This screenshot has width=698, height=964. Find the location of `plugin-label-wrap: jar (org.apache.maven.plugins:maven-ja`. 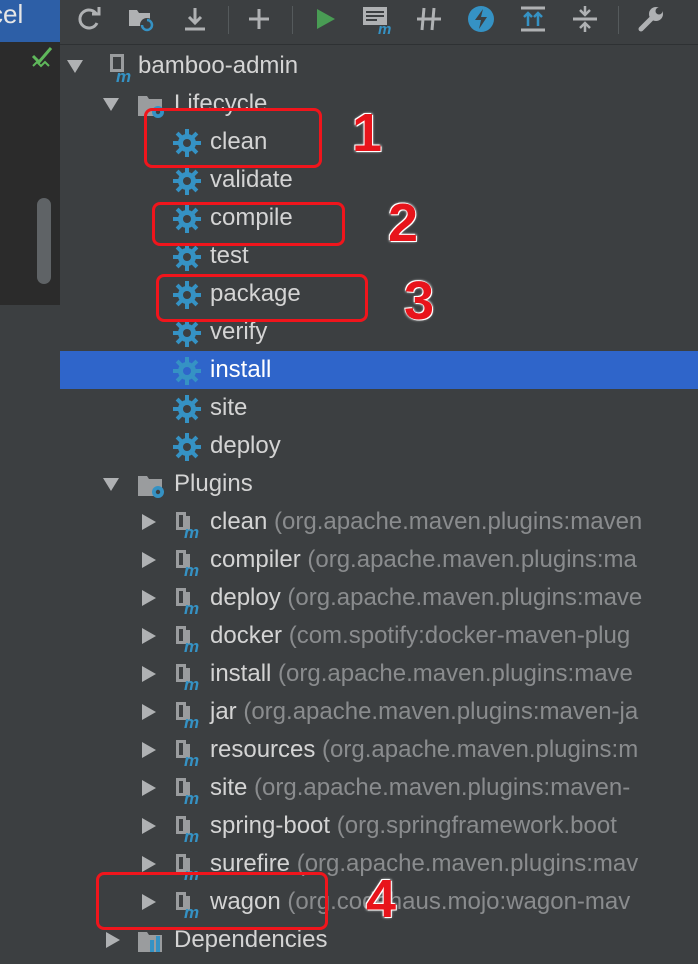

plugin-label-wrap: jar (org.apache.maven.plugins:maven-ja is located at coordinates (424, 712).